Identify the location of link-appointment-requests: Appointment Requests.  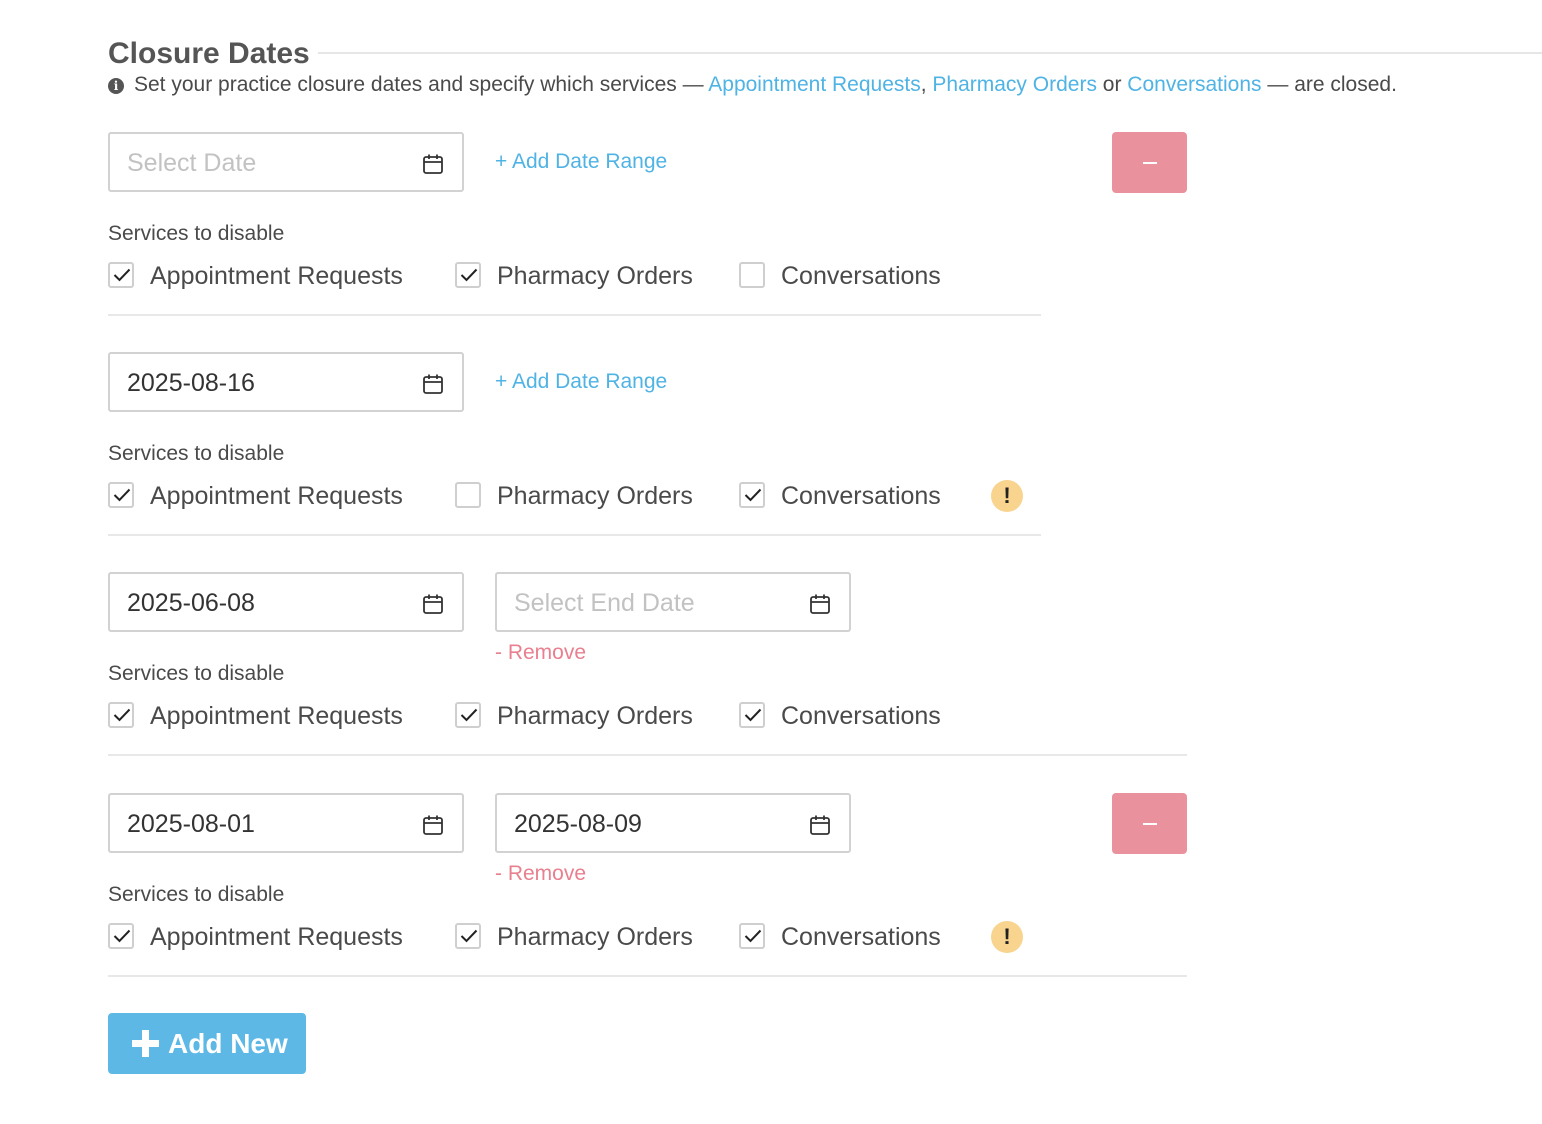
(814, 84).